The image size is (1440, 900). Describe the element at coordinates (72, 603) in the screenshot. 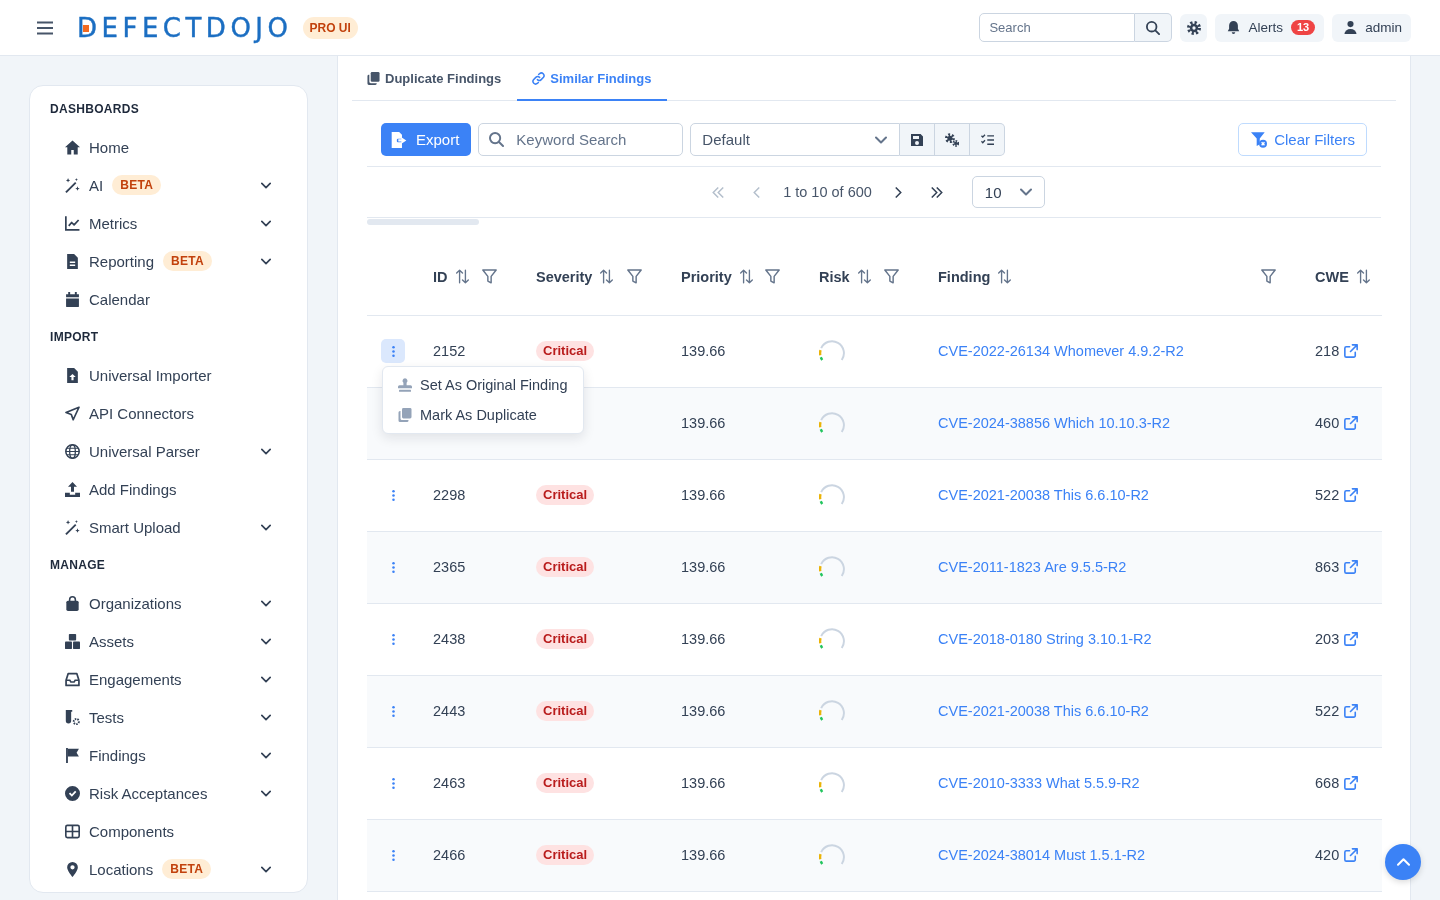

I see `bag-icon` at that location.